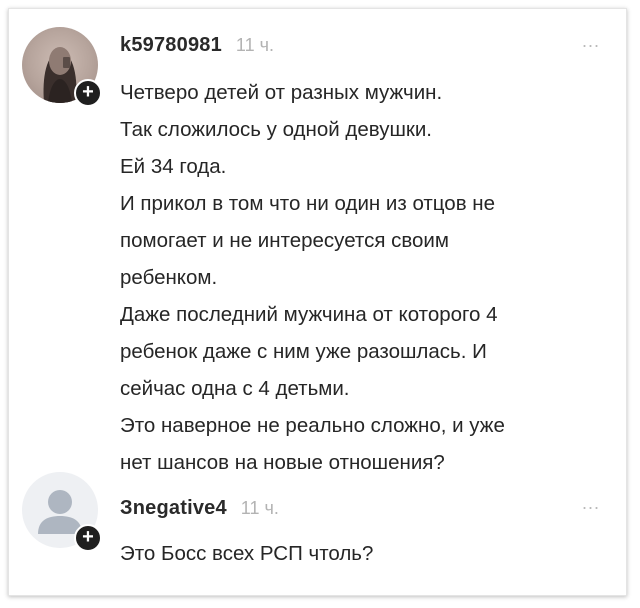  Describe the element at coordinates (284, 240) in the screenshot. I see `comment-line: помогает и не интересуется своим` at that location.